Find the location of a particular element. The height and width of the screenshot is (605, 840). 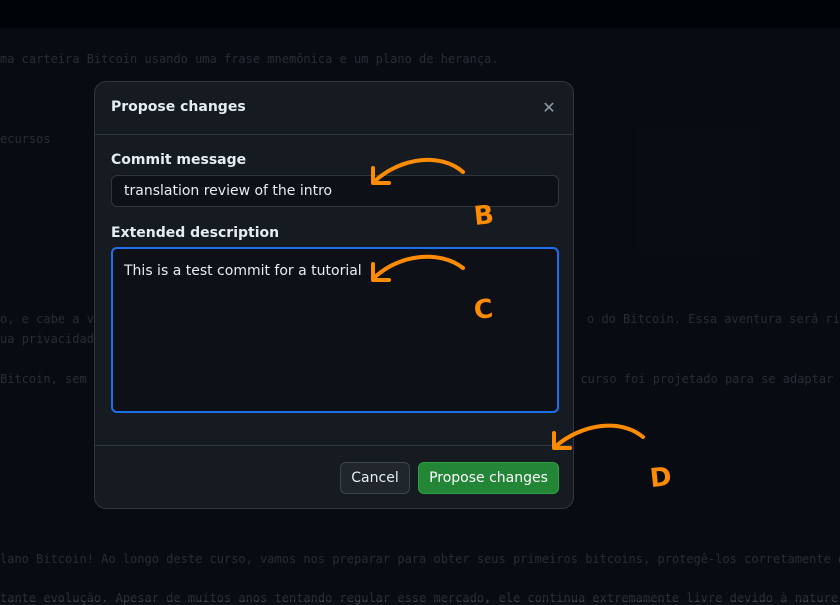

cancel-button: Cancel is located at coordinates (375, 478).